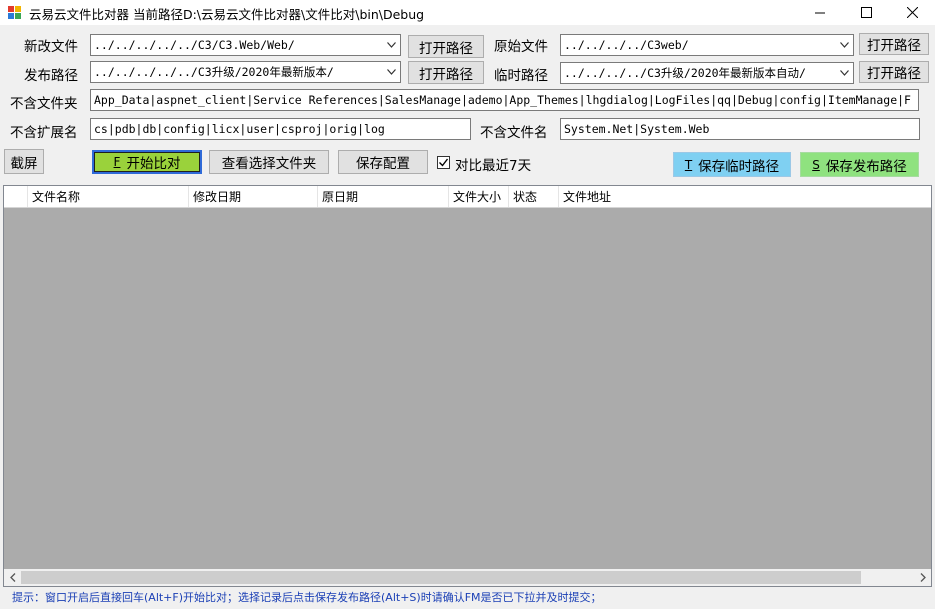  Describe the element at coordinates (521, 47) in the screenshot. I see `orig-file-label: 原始文件` at that location.